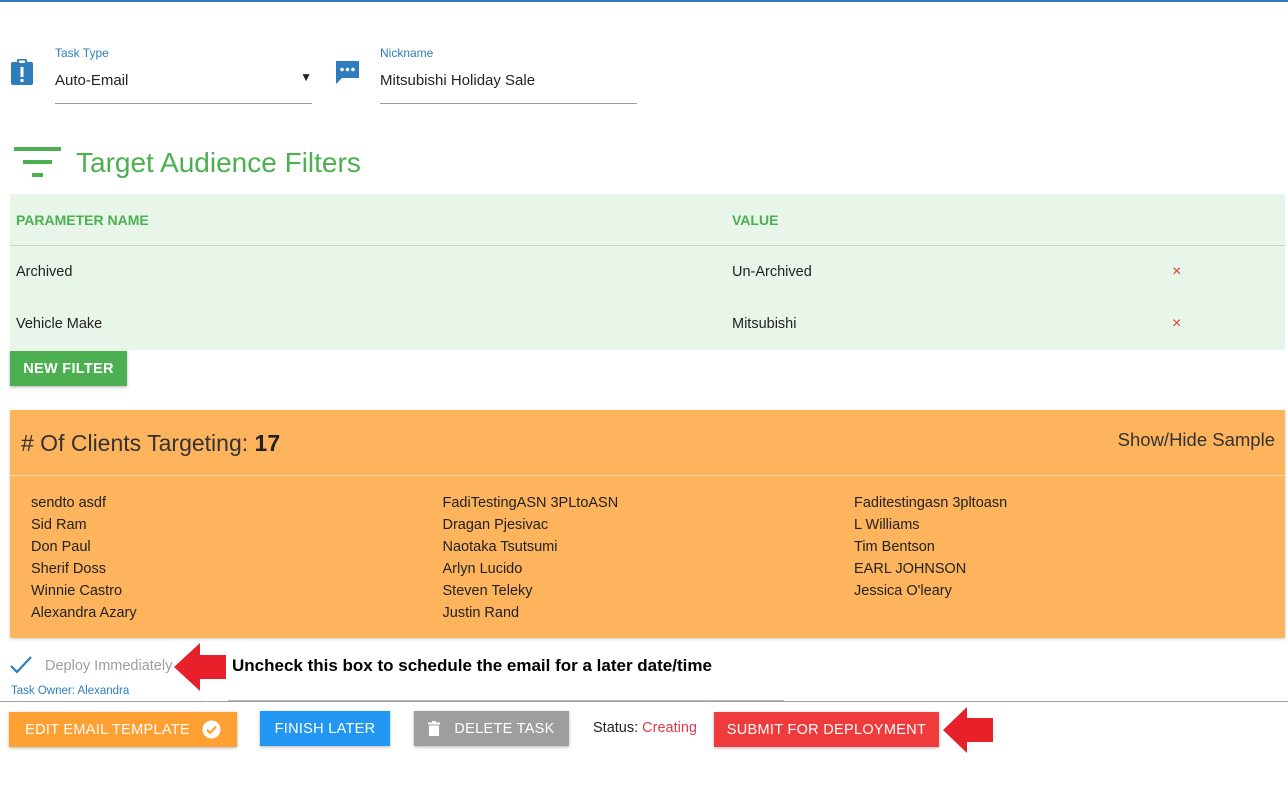  I want to click on list-item: Jessica O'leary, so click(903, 591).